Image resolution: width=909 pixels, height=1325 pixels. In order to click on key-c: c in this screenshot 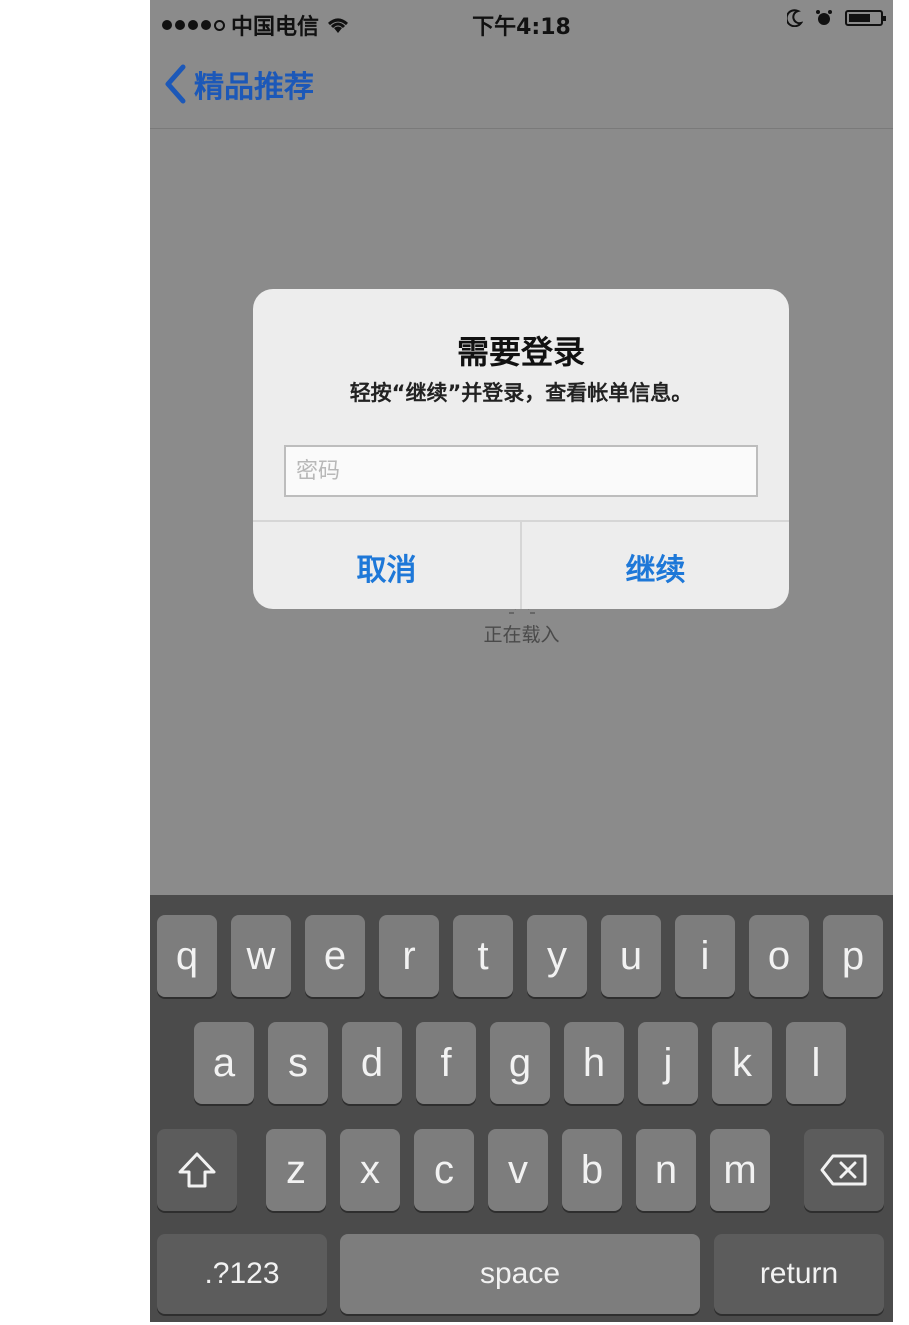, I will do `click(444, 1170)`.